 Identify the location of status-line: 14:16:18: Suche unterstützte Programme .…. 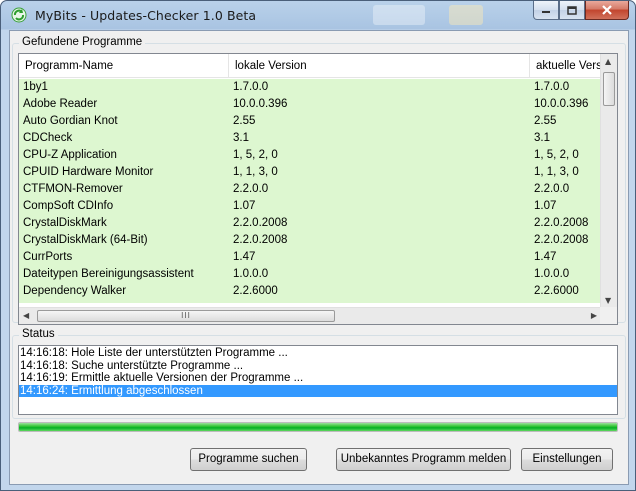
(318, 366).